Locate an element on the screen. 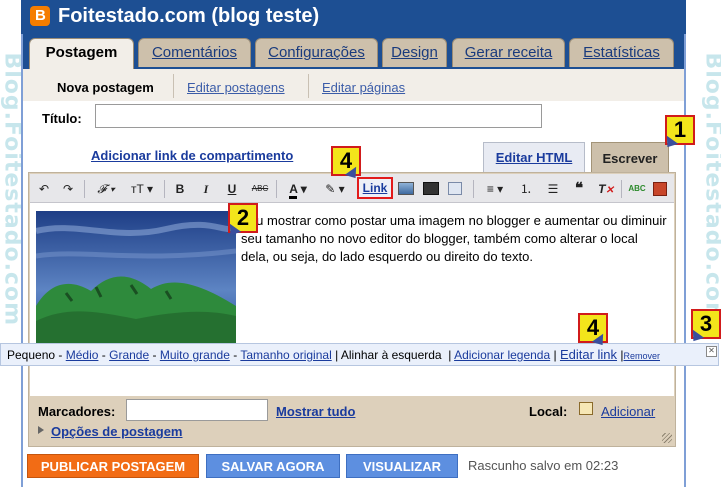 The image size is (721, 487). show-all-labels-link: Mostrar tudo is located at coordinates (315, 411).